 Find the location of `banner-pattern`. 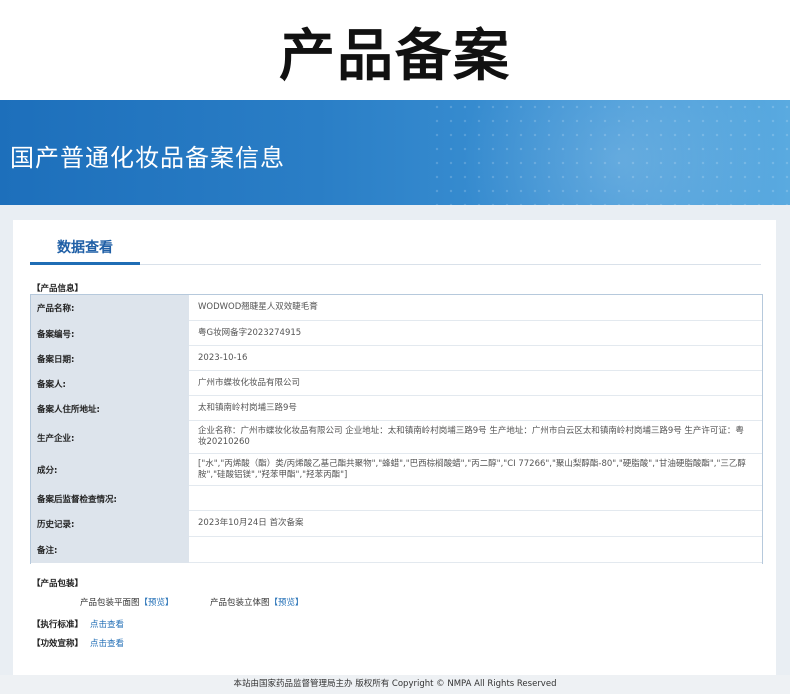

banner-pattern is located at coordinates (610, 152).